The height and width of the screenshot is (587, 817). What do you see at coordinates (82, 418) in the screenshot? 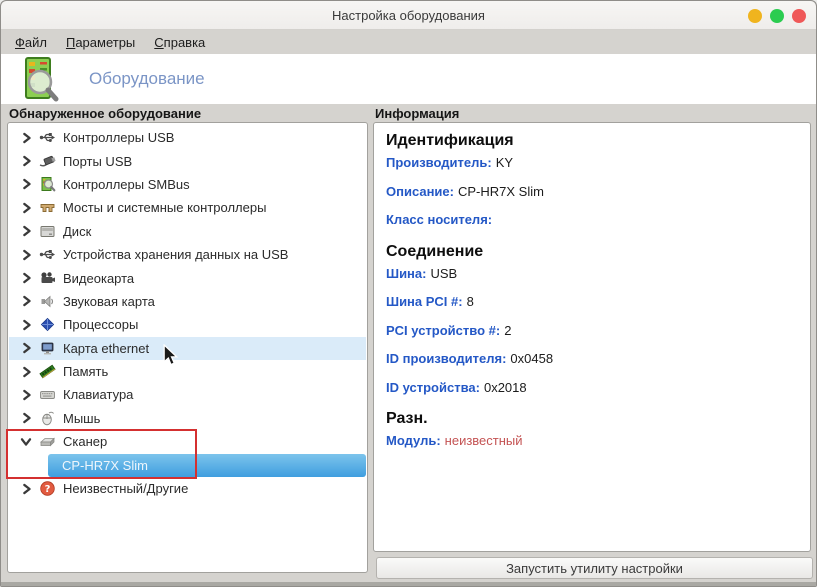
I see `tree-item-label: Мышь` at bounding box center [82, 418].